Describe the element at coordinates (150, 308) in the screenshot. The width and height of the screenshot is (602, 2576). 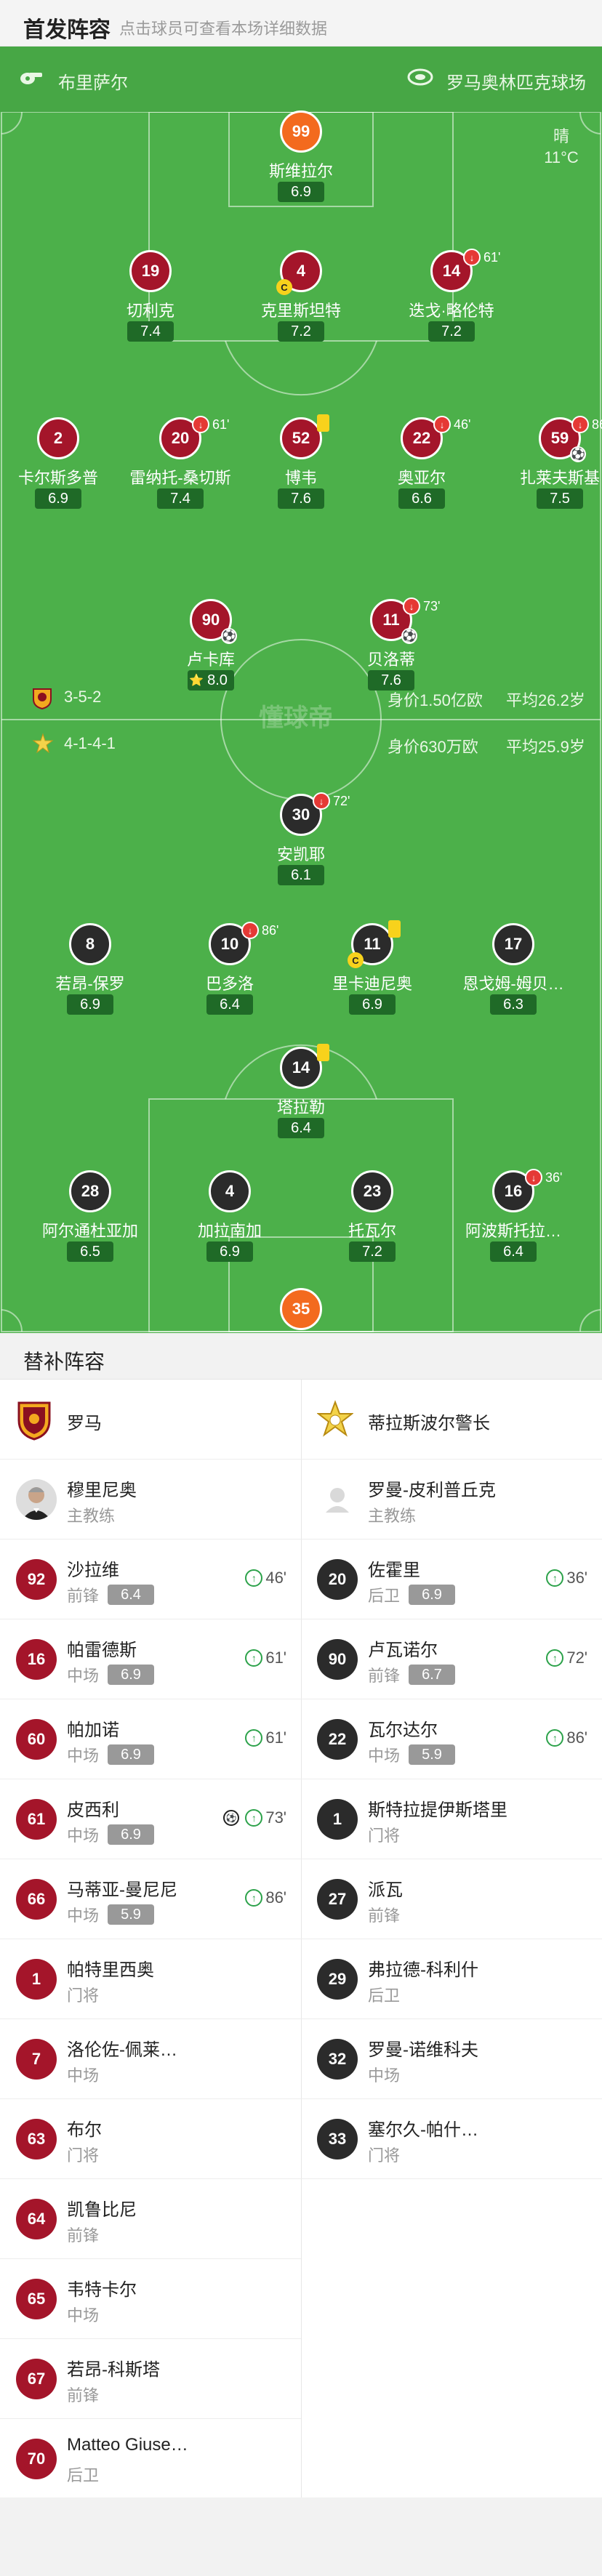
I see `player-marker: 19 切利克 7.4` at that location.